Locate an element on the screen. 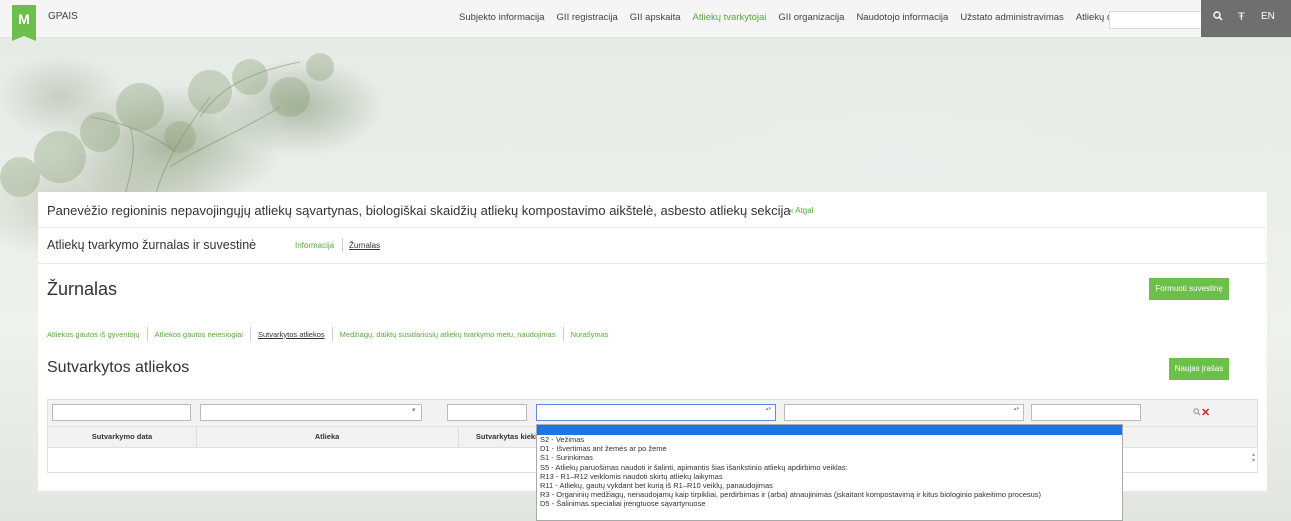 This screenshot has height=521, width=1291. extra-filter-input is located at coordinates (1086, 412).